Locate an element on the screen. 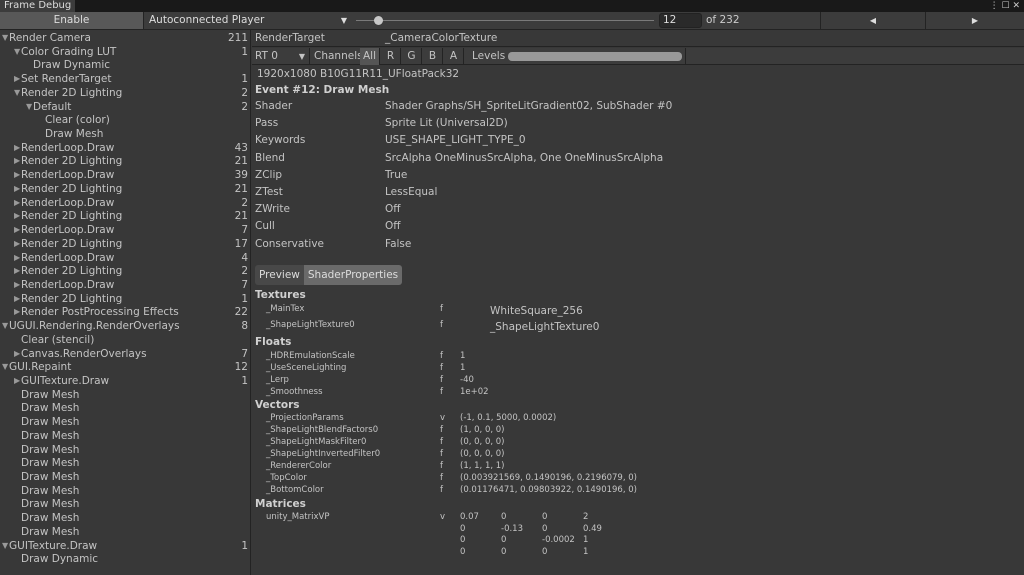 The height and width of the screenshot is (575, 1024). tree-item: ▼ Render 2D Lighting 2 is located at coordinates (125, 93).